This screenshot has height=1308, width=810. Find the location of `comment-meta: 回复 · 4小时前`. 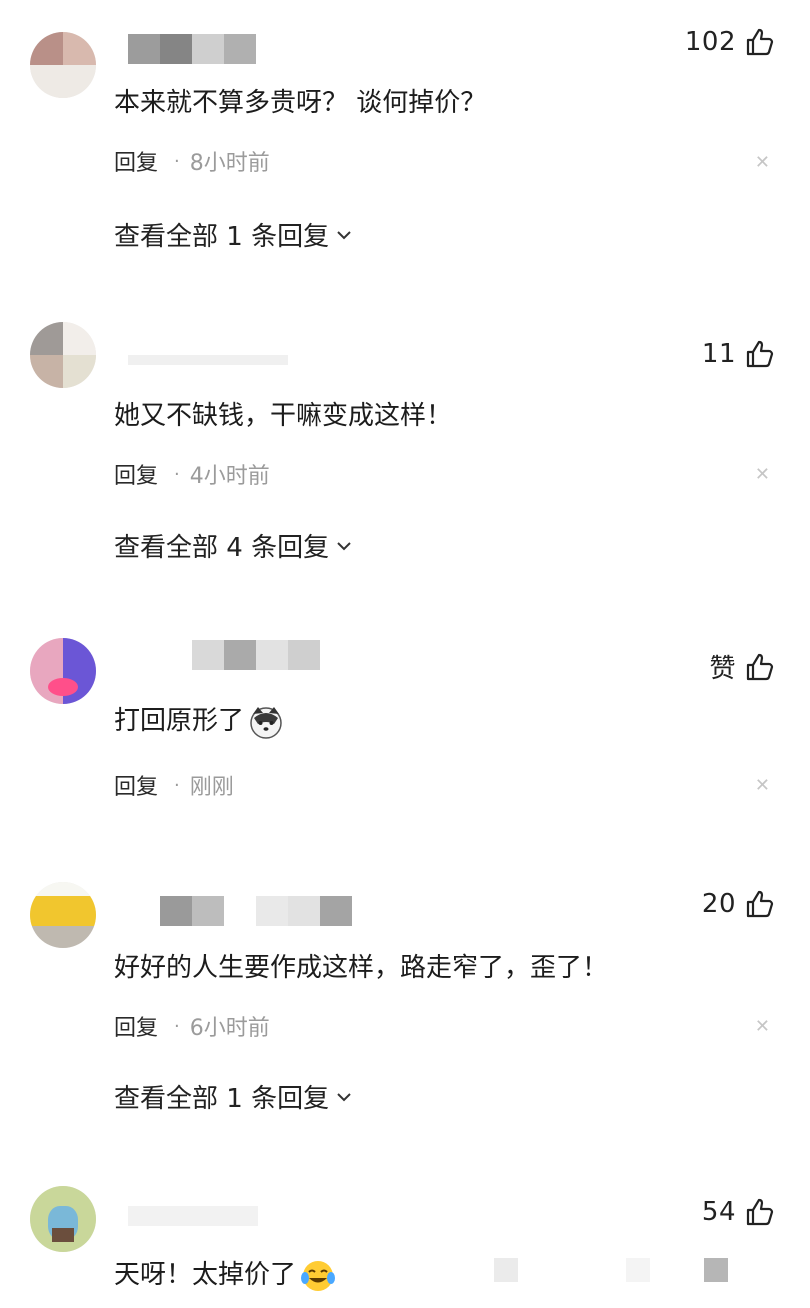

comment-meta: 回复 · 4小时前 is located at coordinates (192, 474).